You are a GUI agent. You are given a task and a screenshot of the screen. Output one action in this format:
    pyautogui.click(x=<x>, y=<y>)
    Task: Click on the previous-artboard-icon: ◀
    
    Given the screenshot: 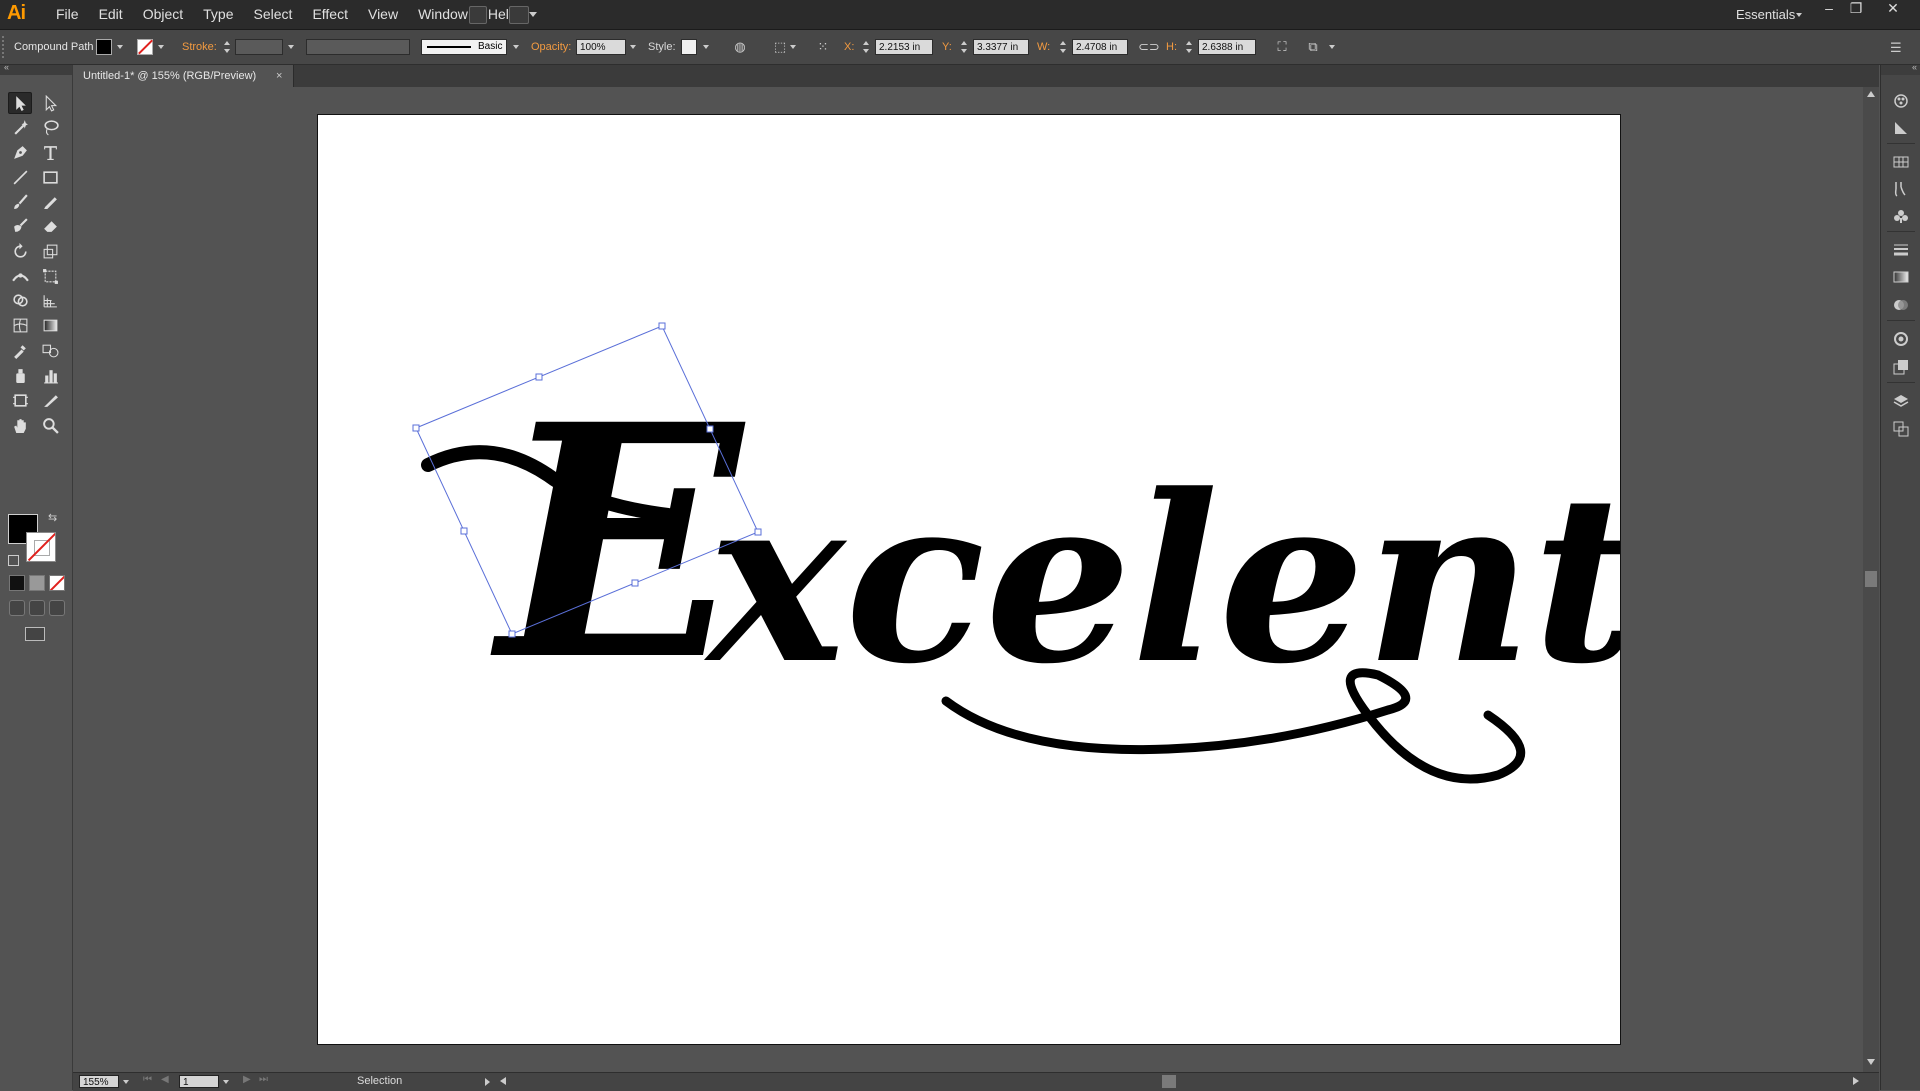 What is the action you would take?
    pyautogui.click(x=165, y=1079)
    